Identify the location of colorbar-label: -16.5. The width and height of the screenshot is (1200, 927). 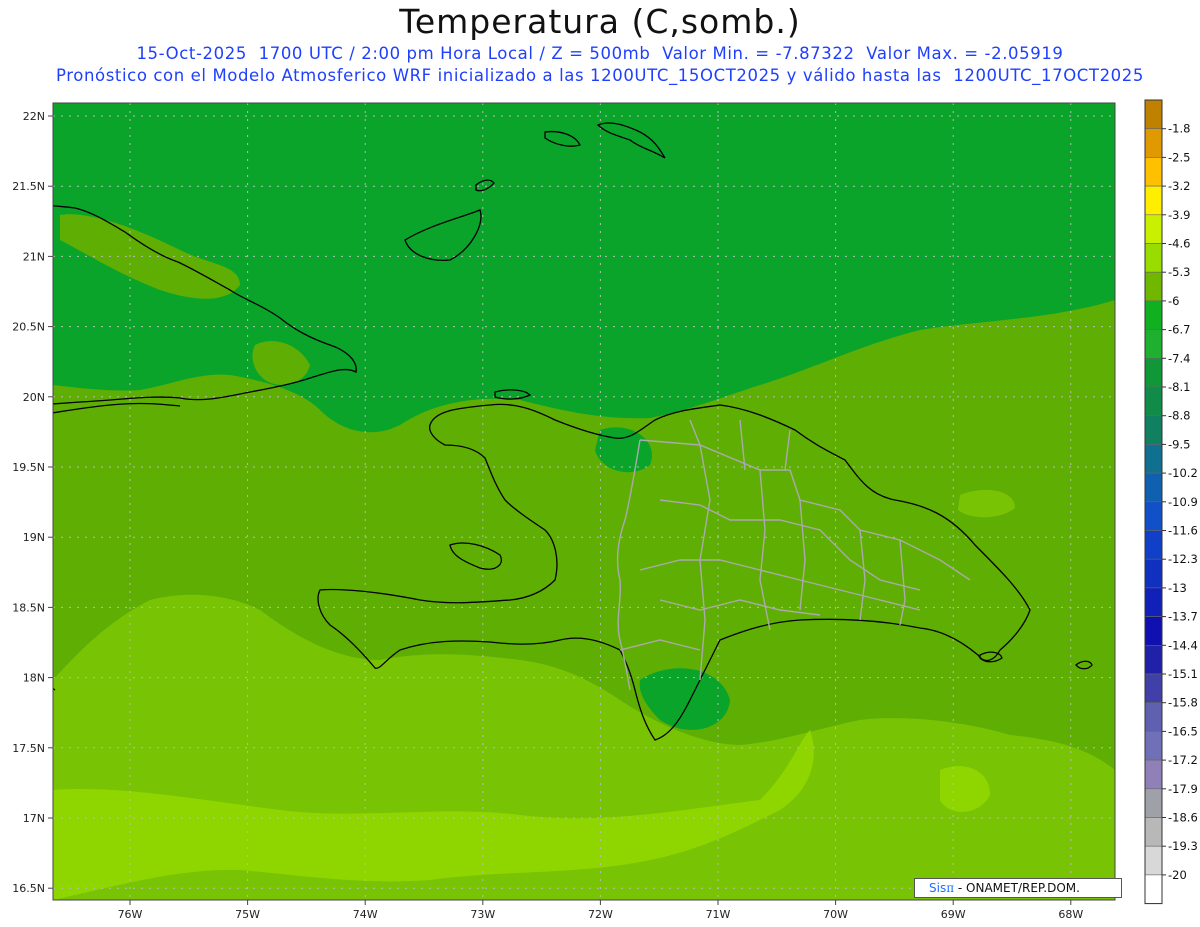
(1183, 731).